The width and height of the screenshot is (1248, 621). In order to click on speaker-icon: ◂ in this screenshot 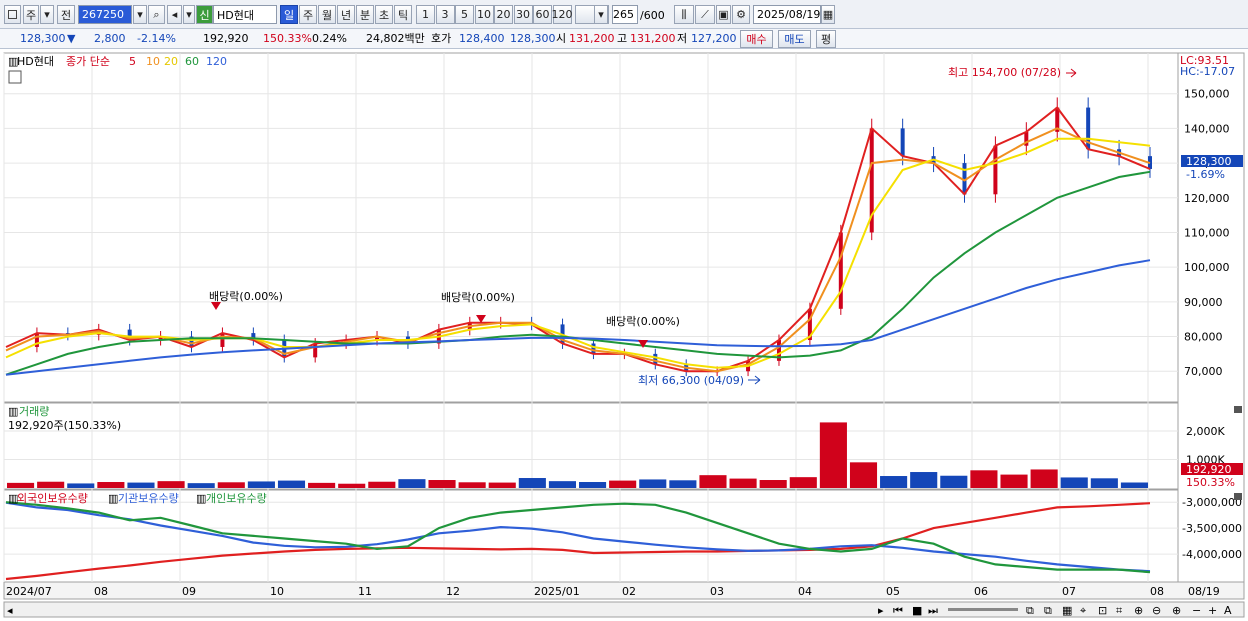, I will do `click(174, 14)`.